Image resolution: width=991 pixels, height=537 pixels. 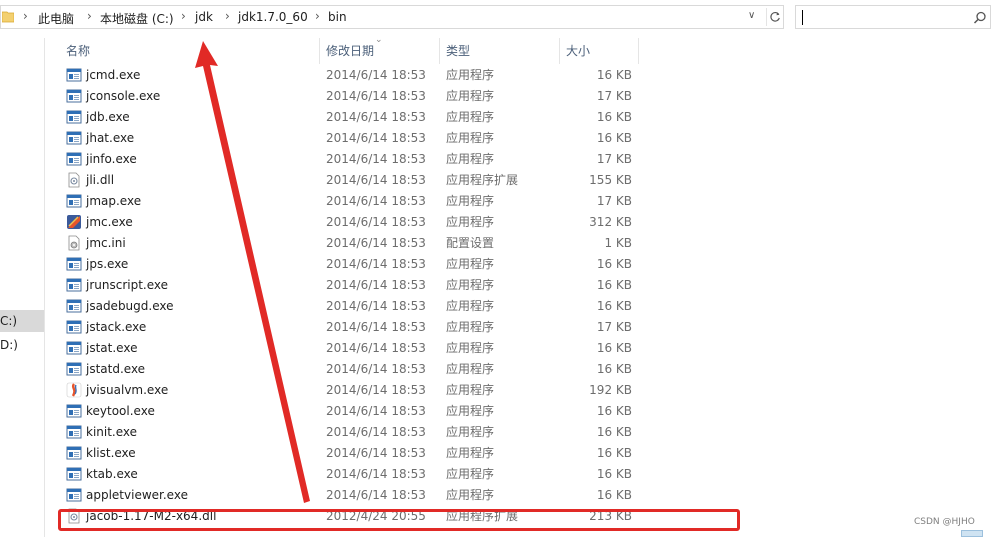 What do you see at coordinates (350, 390) in the screenshot?
I see `file-row: jvisualvm.exe 2014/6/14 18:53 应用程序 192 KB` at bounding box center [350, 390].